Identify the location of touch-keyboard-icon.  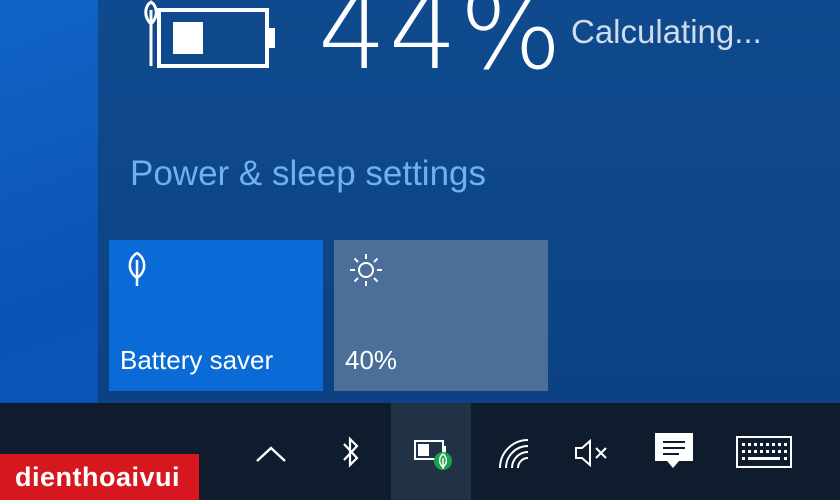
(764, 452).